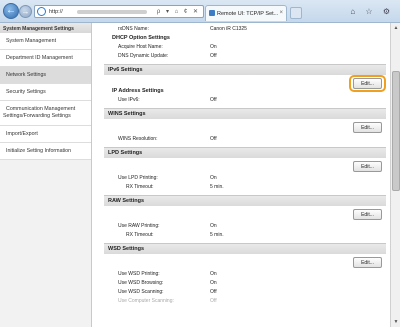  Describe the element at coordinates (129, 100) in the screenshot. I see `setting-label: Use IPv6:` at that location.